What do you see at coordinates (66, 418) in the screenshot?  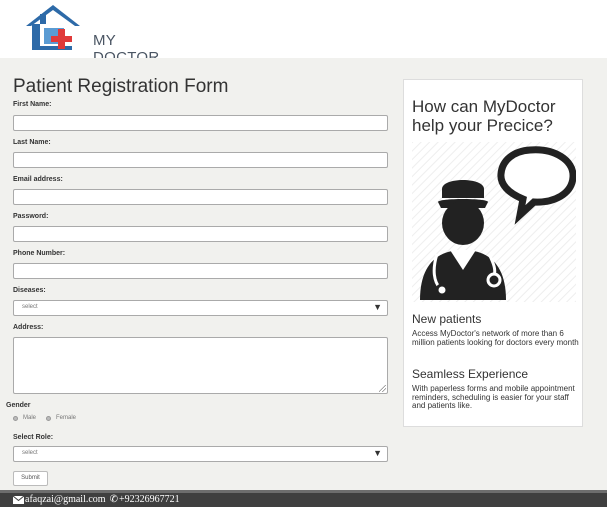 I see `gender-female-label: Female` at bounding box center [66, 418].